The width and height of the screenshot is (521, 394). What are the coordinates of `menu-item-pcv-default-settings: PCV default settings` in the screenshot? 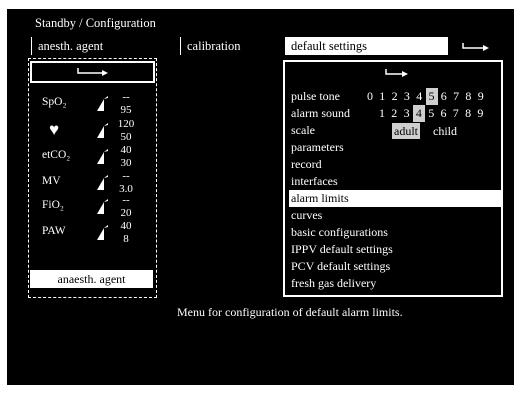 It's located at (395, 266).